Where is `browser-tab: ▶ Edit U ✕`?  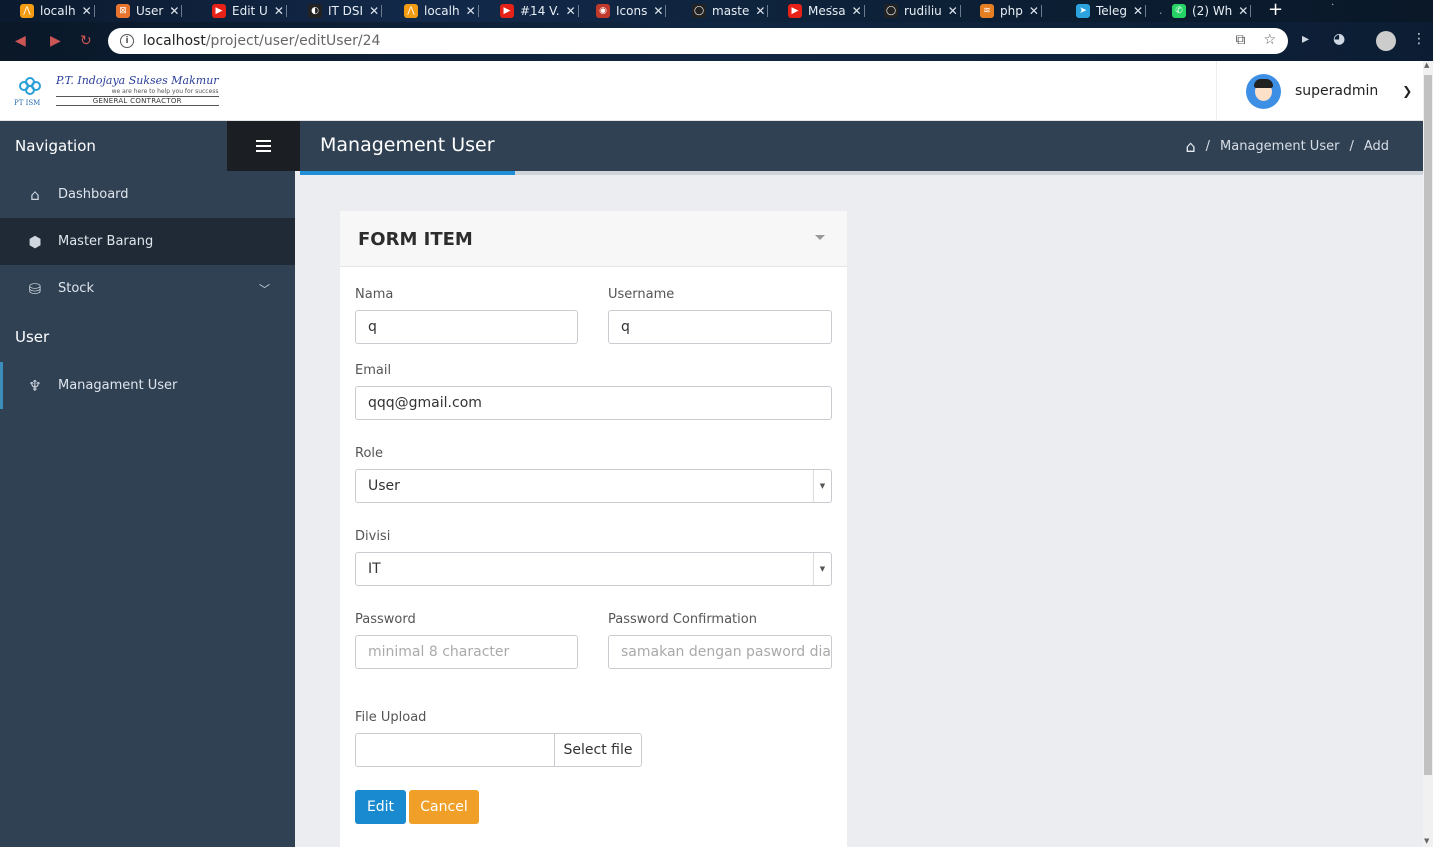
browser-tab: ▶ Edit U ✕ is located at coordinates (249, 11).